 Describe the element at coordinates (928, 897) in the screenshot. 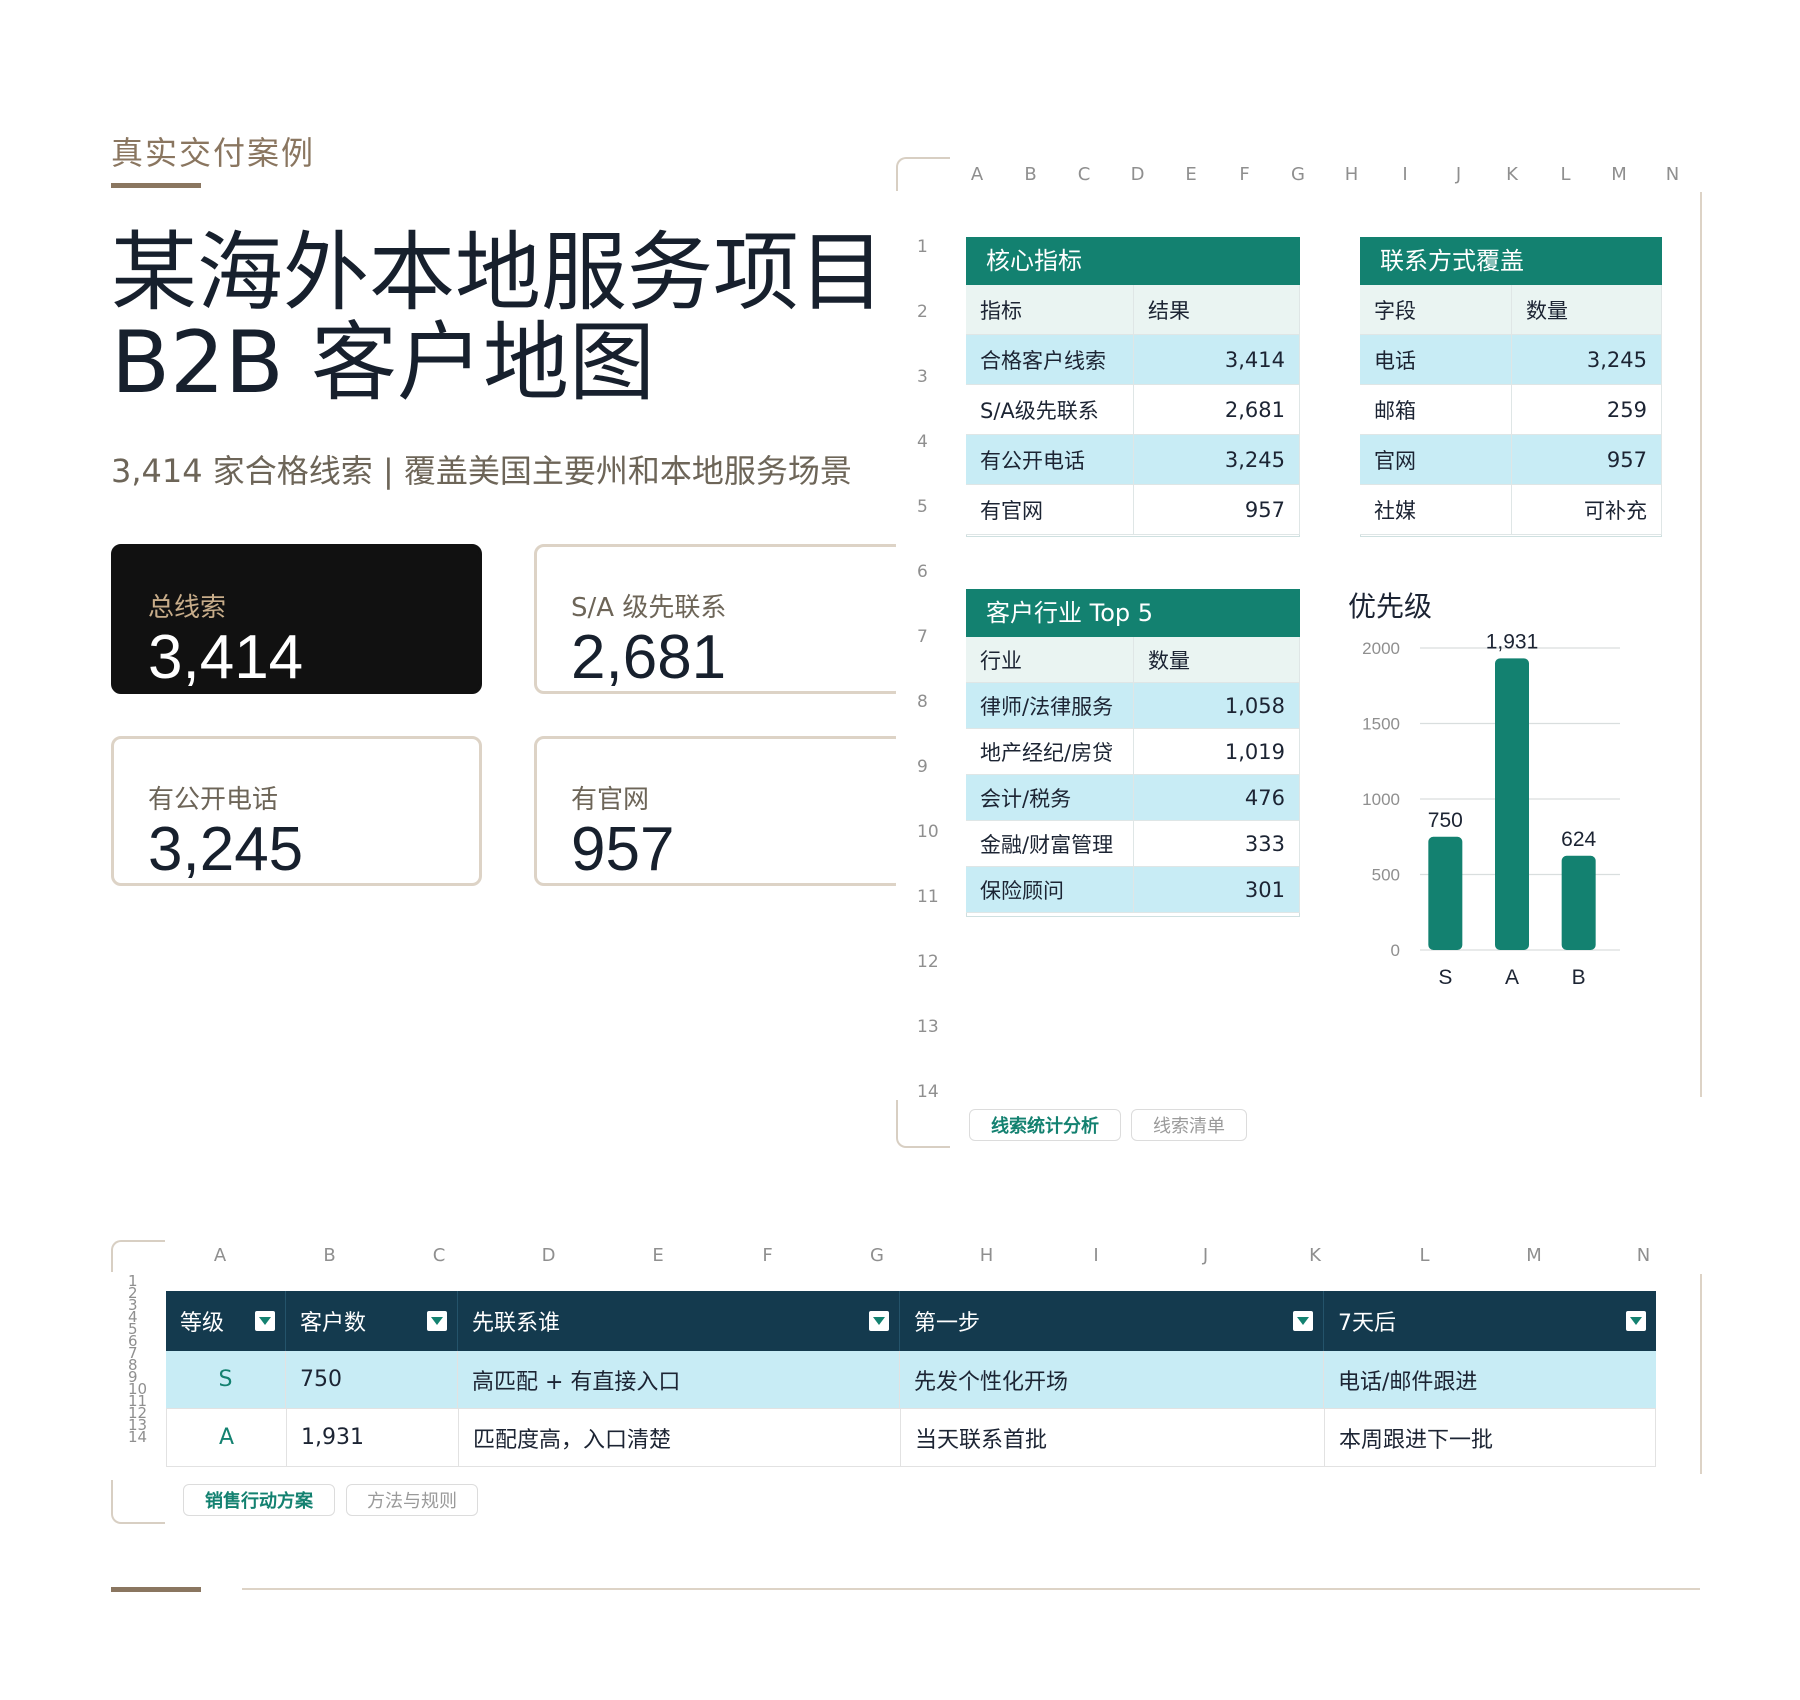

I see `row-number: 11` at that location.